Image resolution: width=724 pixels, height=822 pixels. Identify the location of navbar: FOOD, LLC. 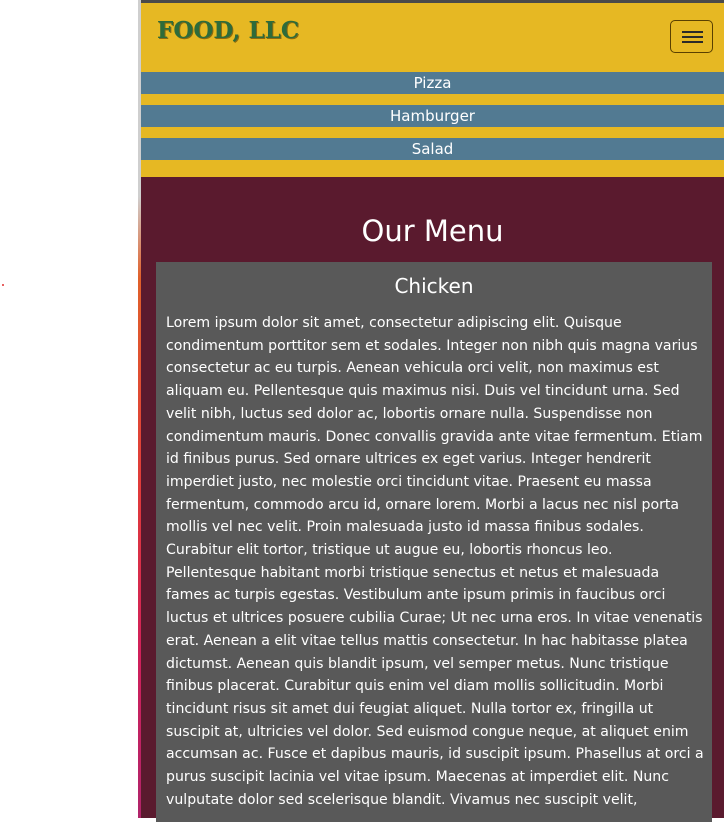
(432, 32).